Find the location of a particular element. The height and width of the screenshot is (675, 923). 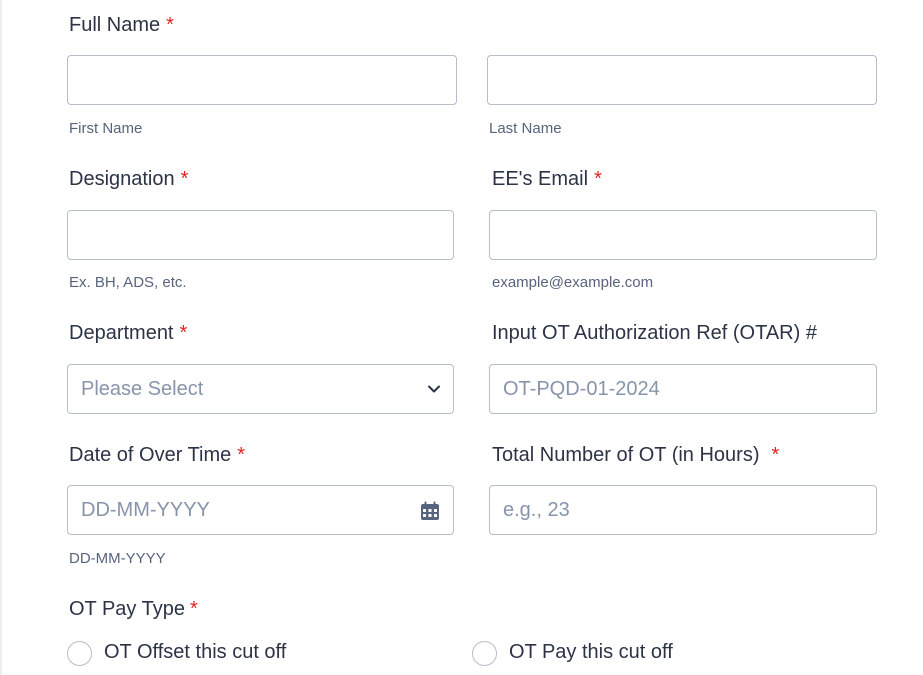

otar-placeholder: OT-PQD-01-2024 is located at coordinates (581, 389).